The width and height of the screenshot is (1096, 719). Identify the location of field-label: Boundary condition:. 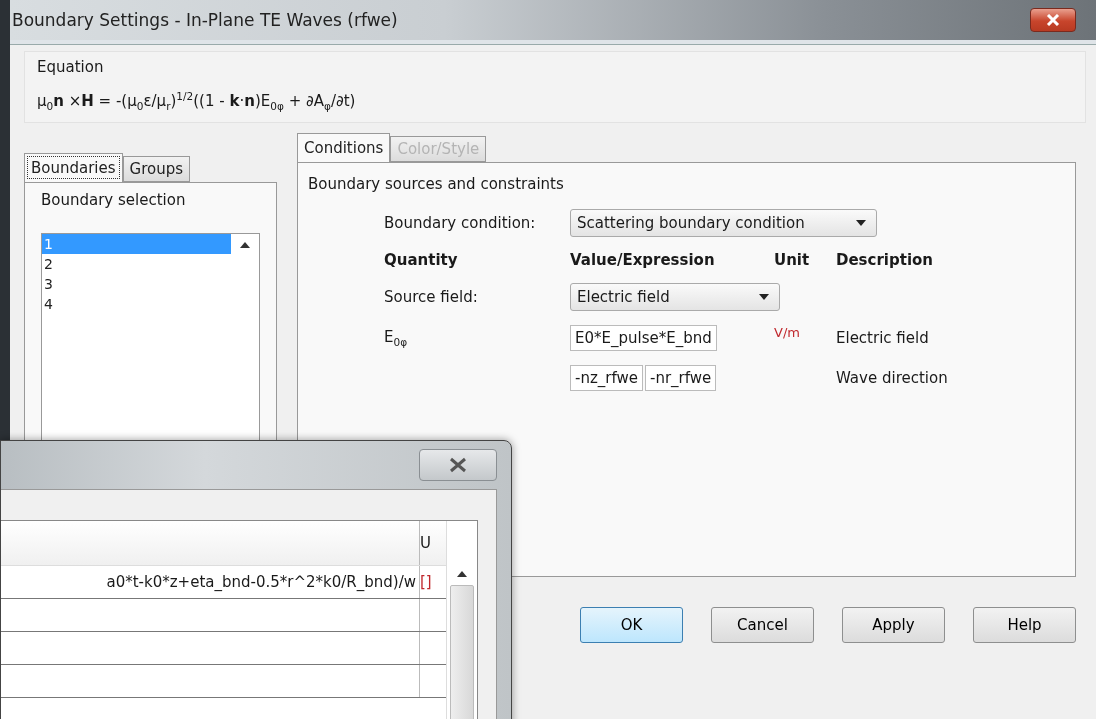
(460, 223).